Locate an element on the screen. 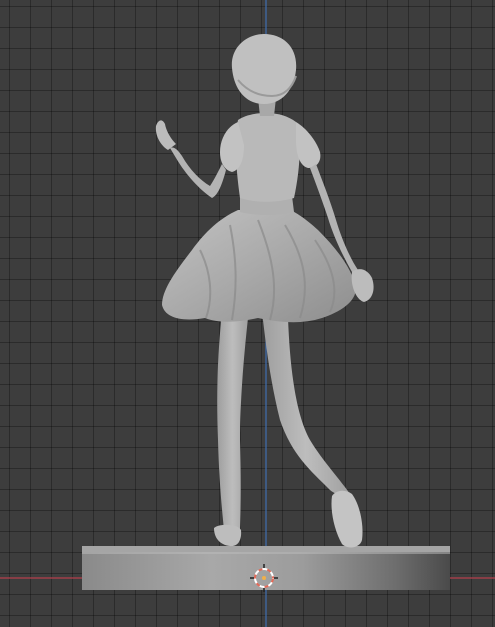 This screenshot has height=627, width=495. right-sleeve is located at coordinates (308, 145).